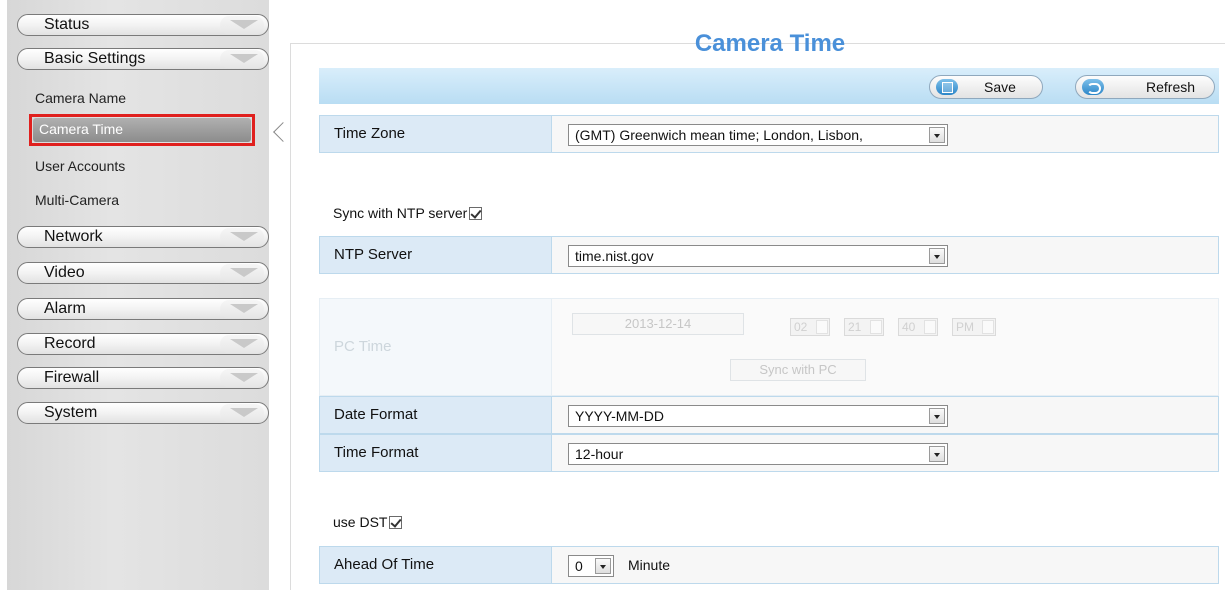  What do you see at coordinates (591, 566) in the screenshot?
I see `ahead-of-time-select: 0` at bounding box center [591, 566].